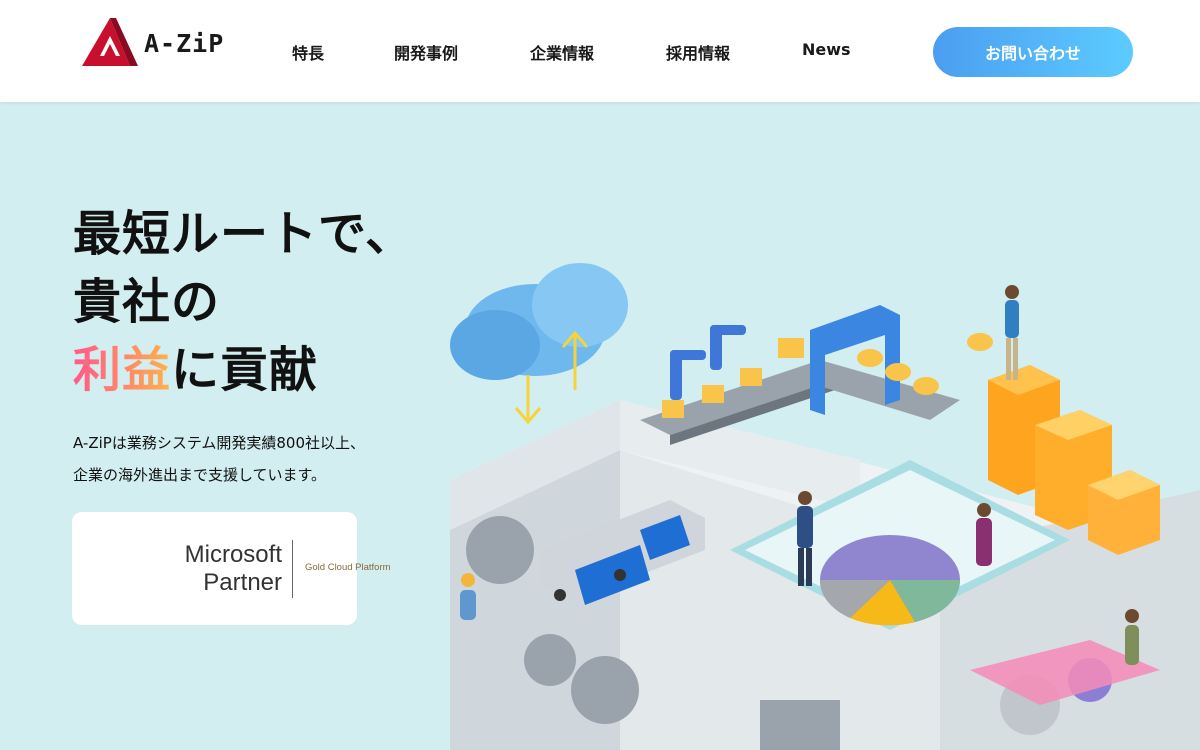  Describe the element at coordinates (348, 567) in the screenshot. I see `partner-badge-tier: Gold Cloud Platform` at that location.